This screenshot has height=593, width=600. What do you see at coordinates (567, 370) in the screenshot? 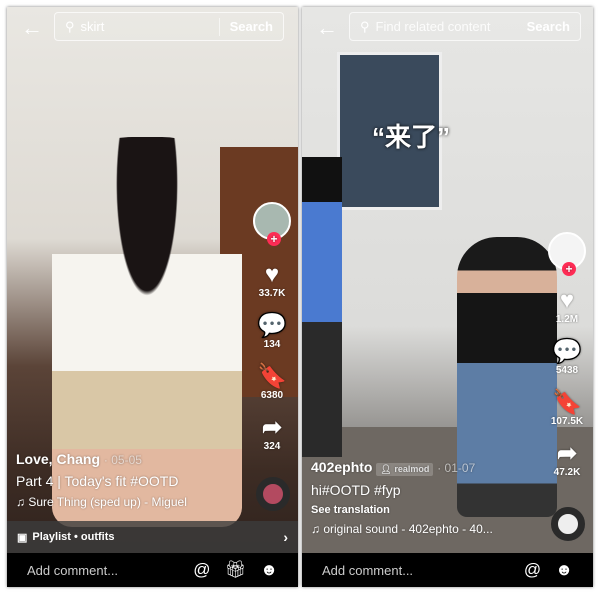
I see `comment-count: 5438` at bounding box center [567, 370].